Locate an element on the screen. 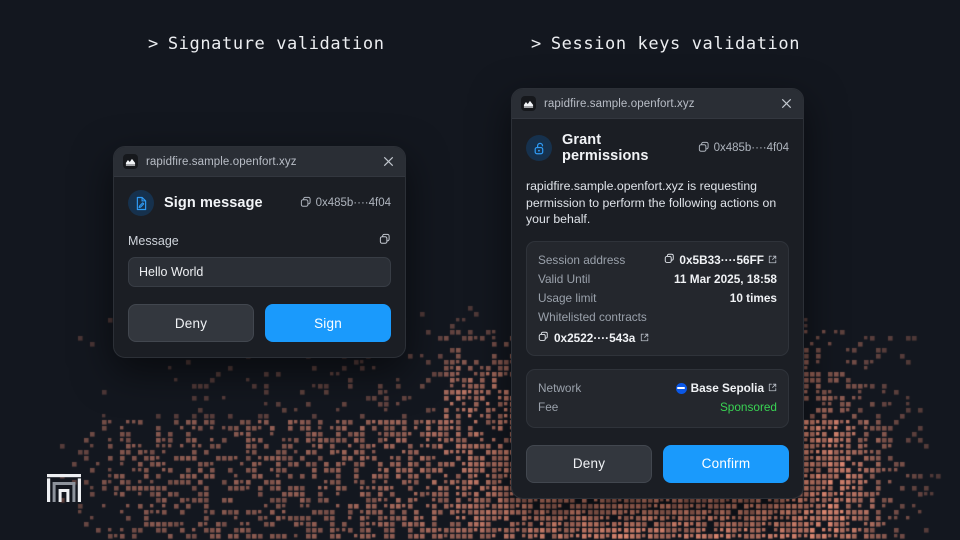  sign-card-header-row: Sign message 0x485b····4f04 is located at coordinates (259, 203).